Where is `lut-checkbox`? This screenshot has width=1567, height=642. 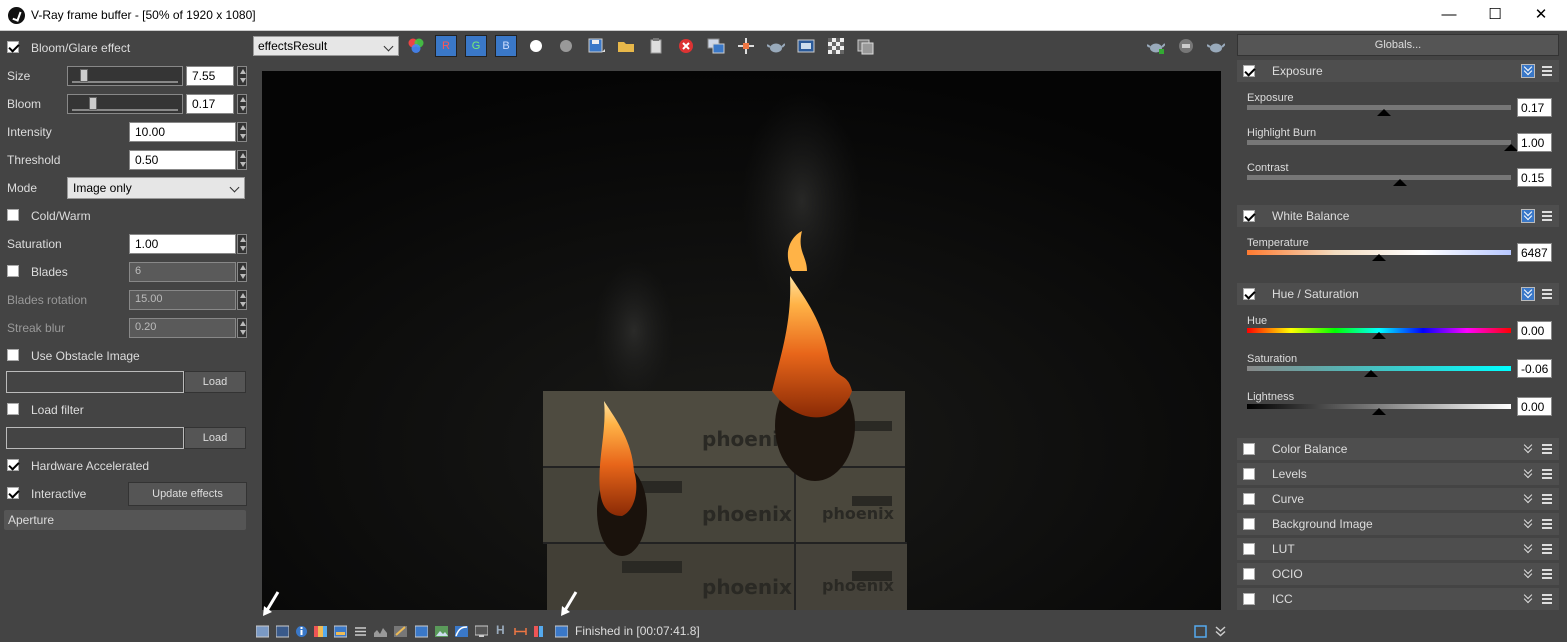 lut-checkbox is located at coordinates (1249, 549).